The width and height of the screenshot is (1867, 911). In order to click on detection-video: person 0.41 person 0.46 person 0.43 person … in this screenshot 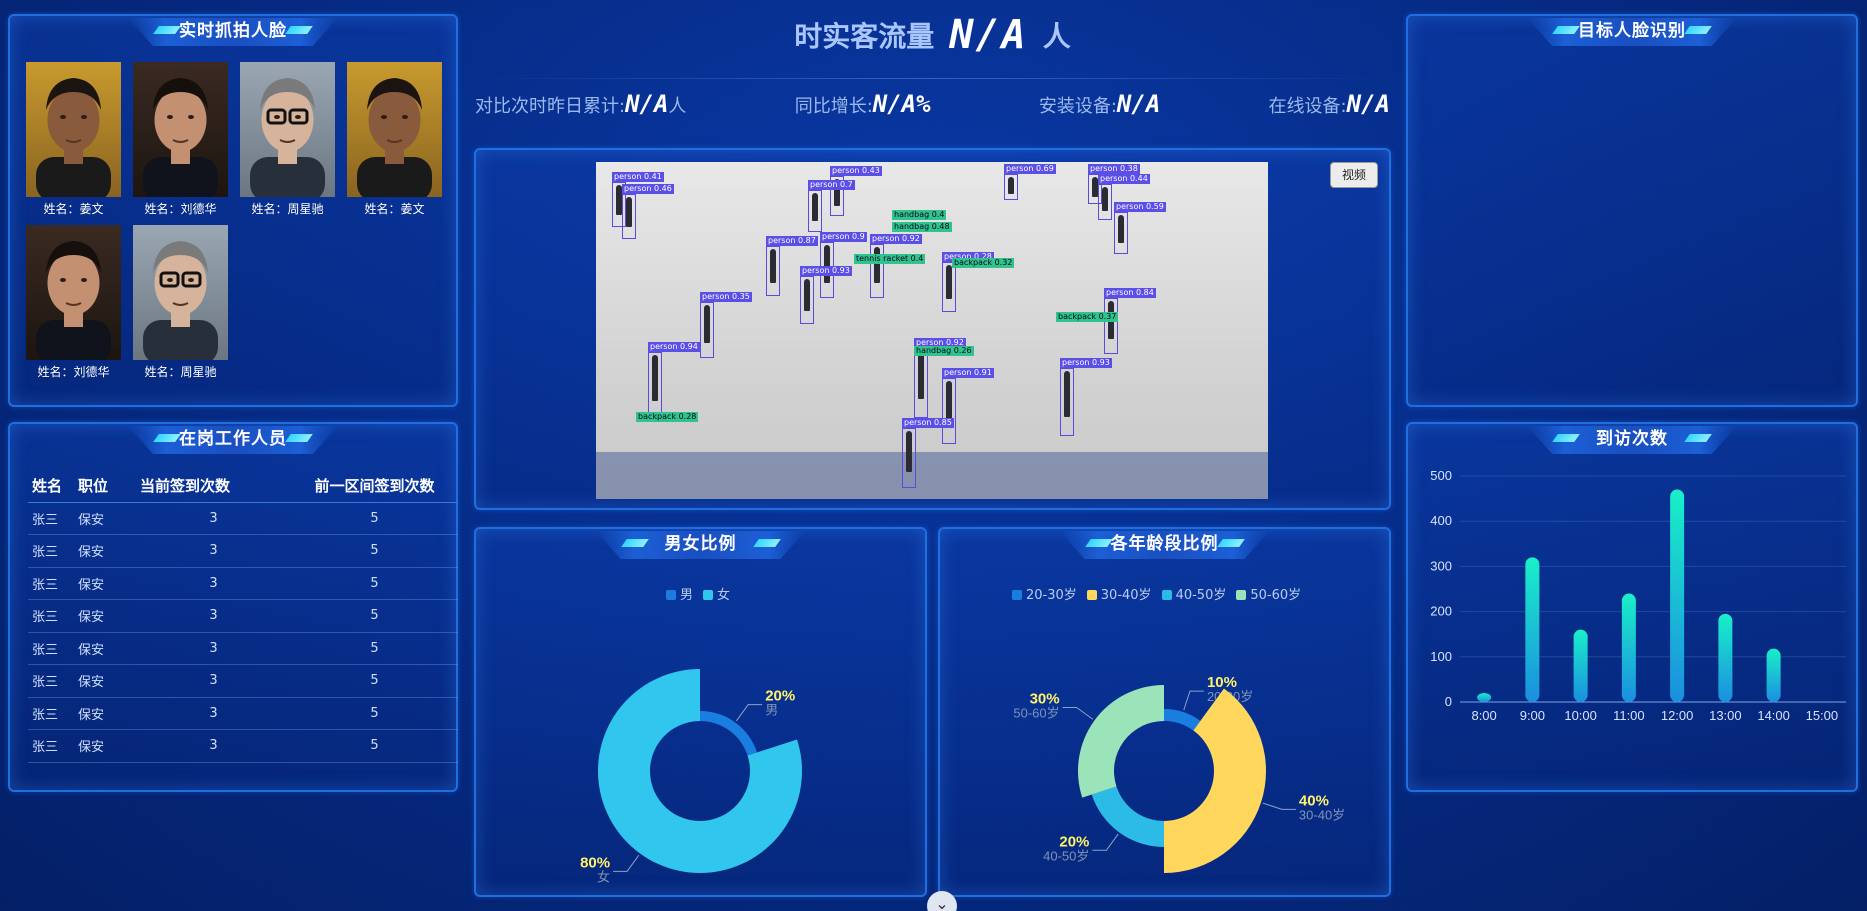, I will do `click(932, 330)`.